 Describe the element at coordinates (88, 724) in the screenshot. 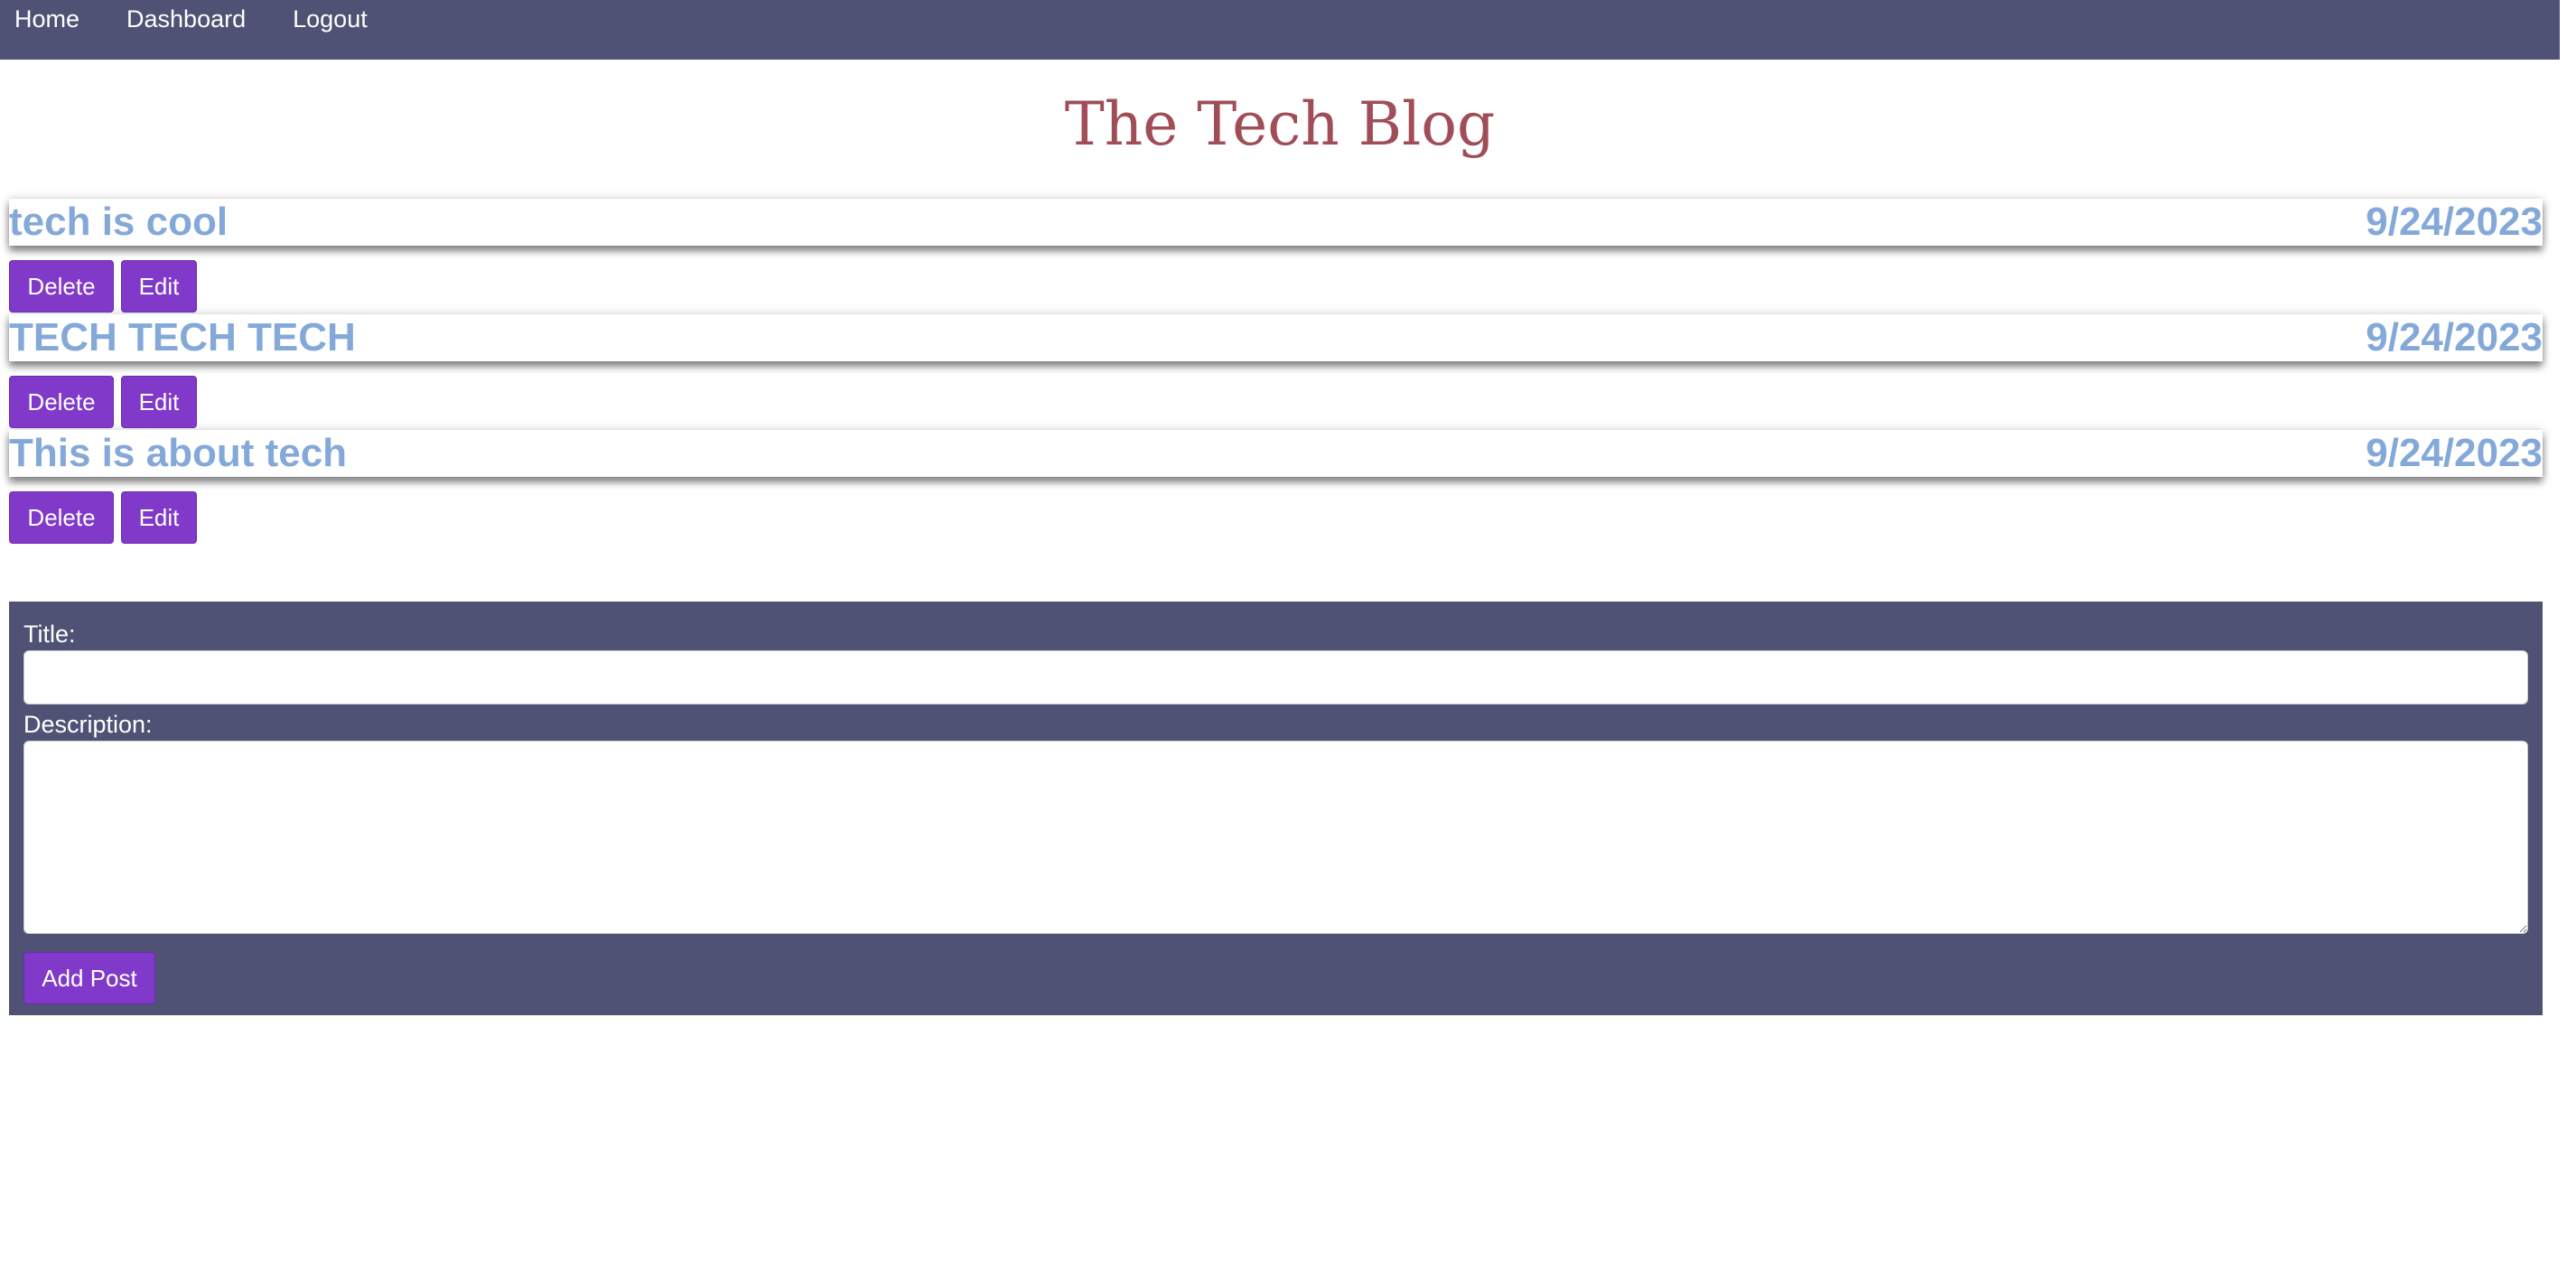

I see `description-label: Description:` at that location.